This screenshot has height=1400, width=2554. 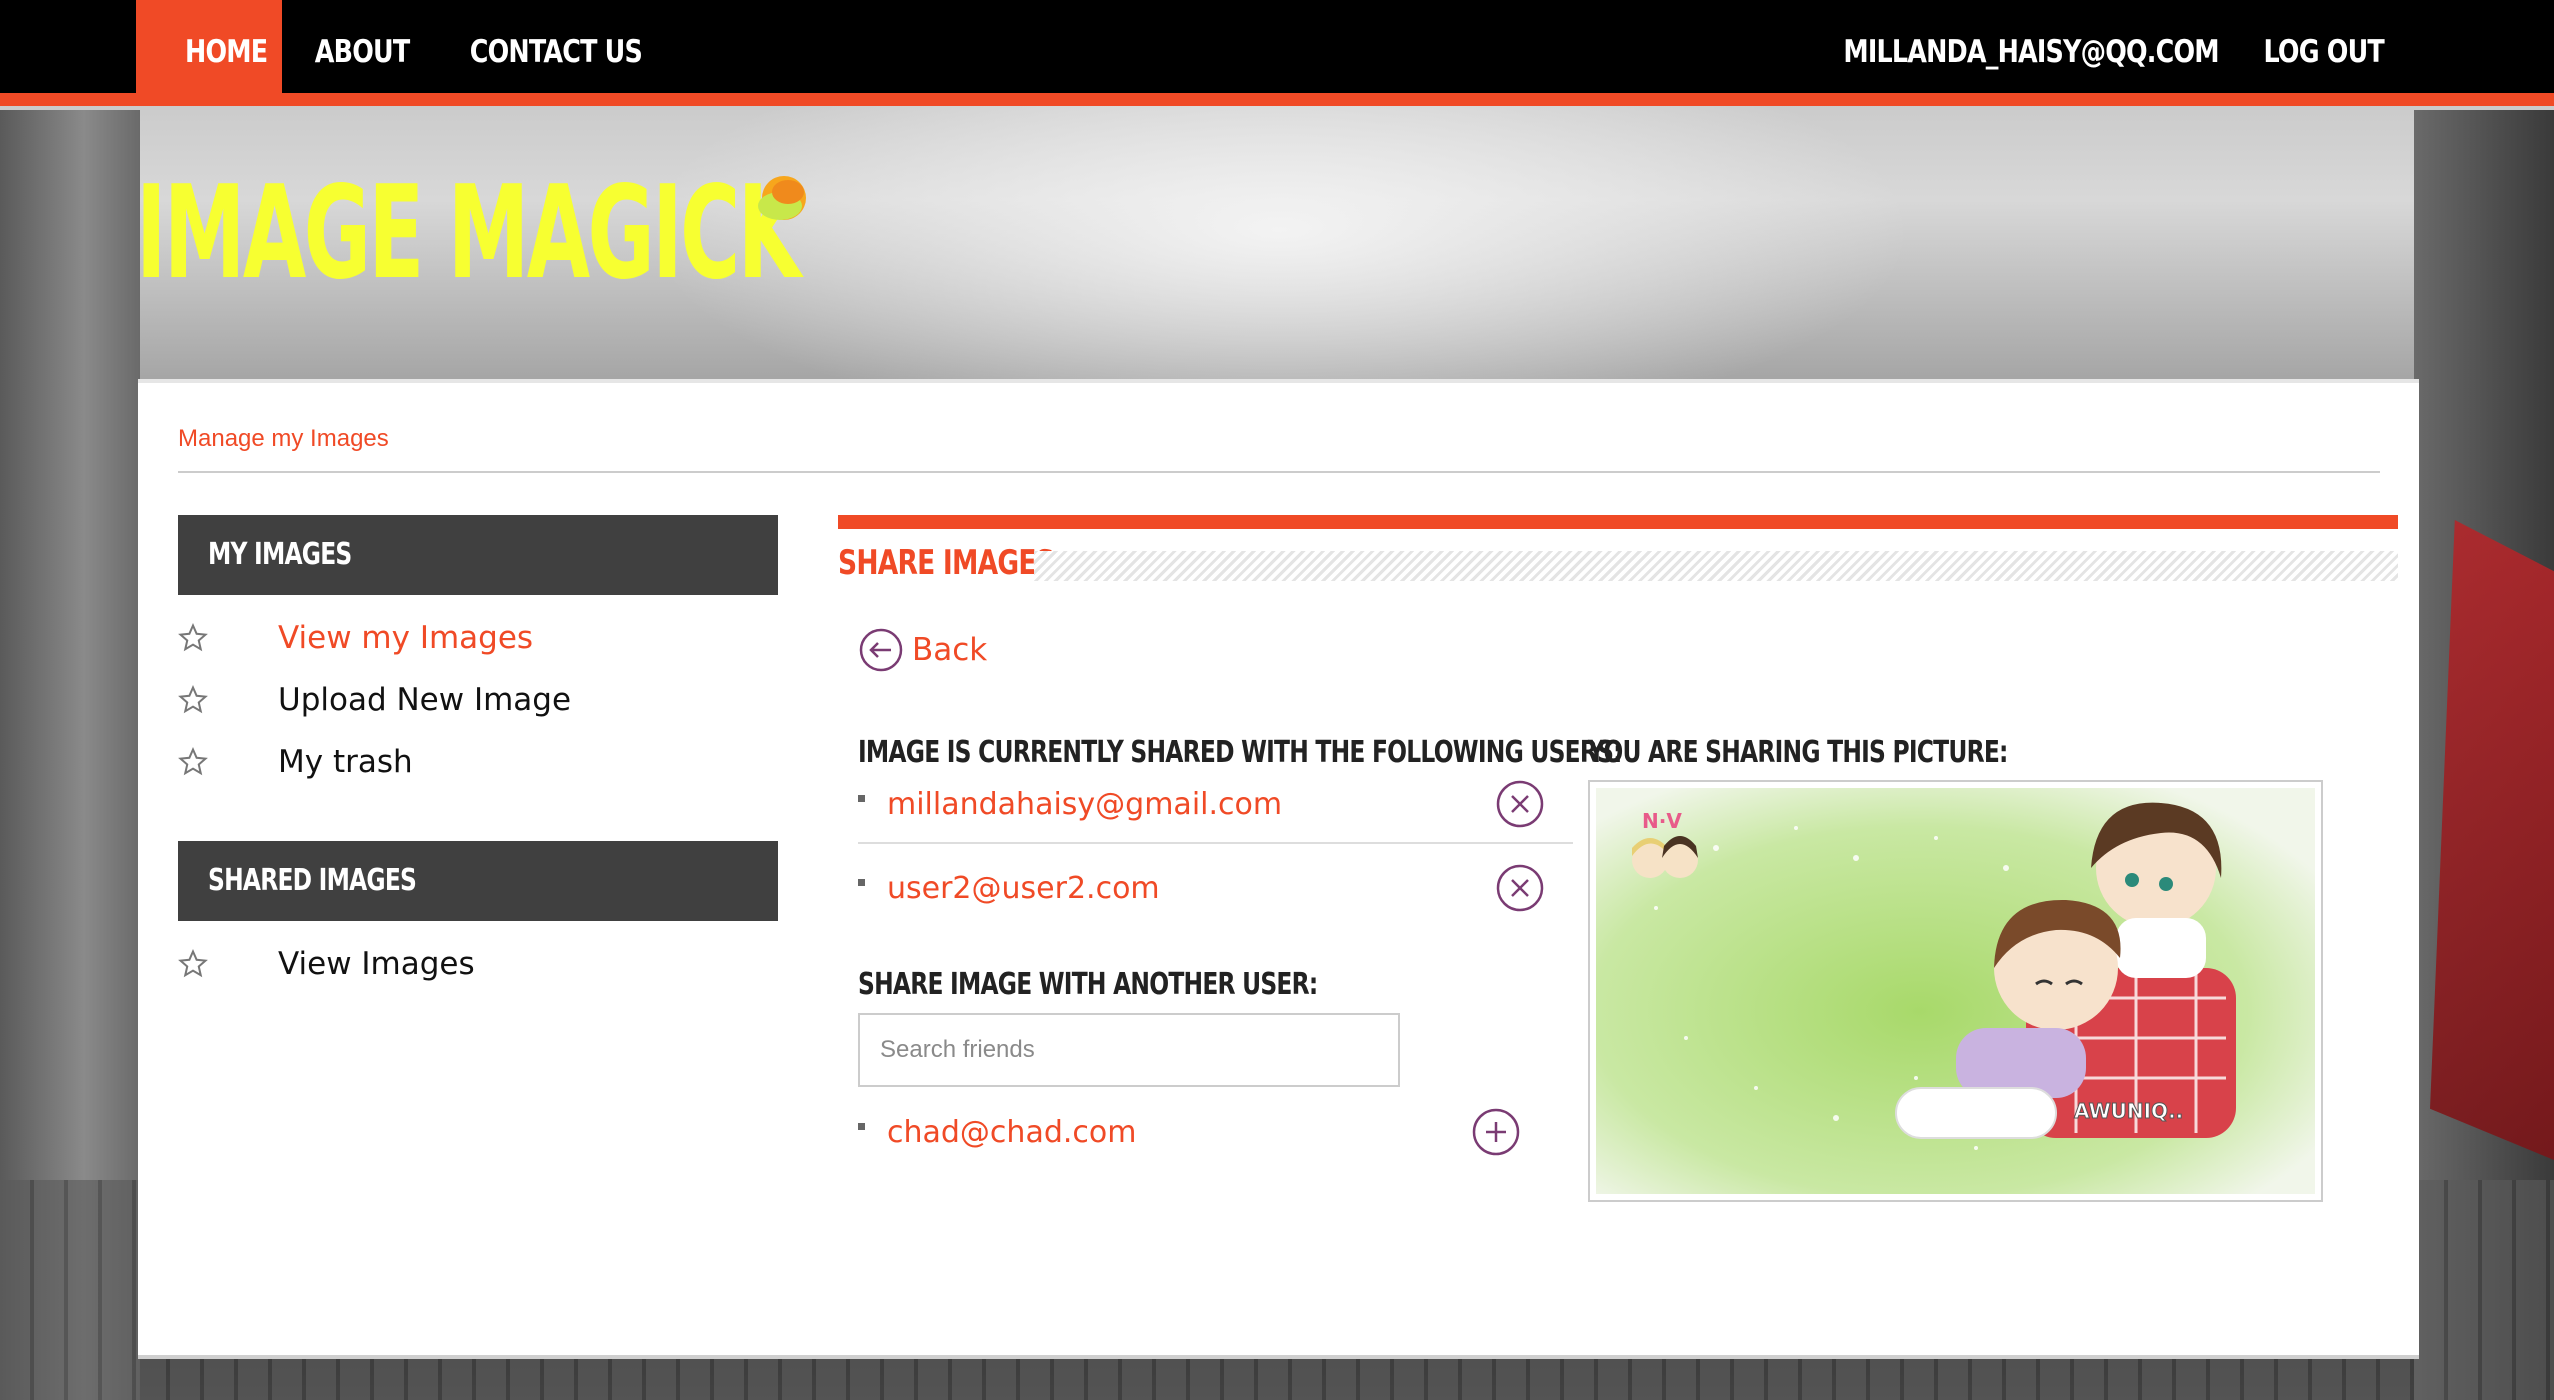 I want to click on sidebar-item-label: View Images, so click(x=376, y=964).